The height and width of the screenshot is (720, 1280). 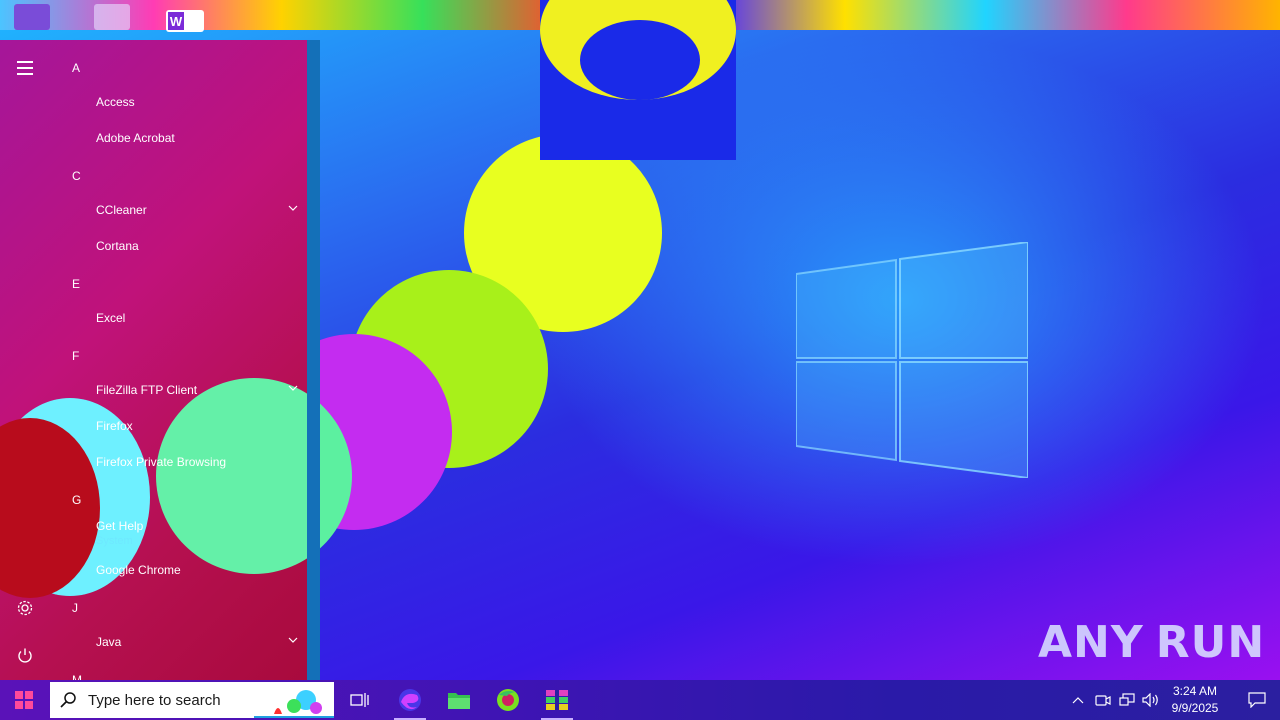 I want to click on task-view-icon, so click(x=360, y=700).